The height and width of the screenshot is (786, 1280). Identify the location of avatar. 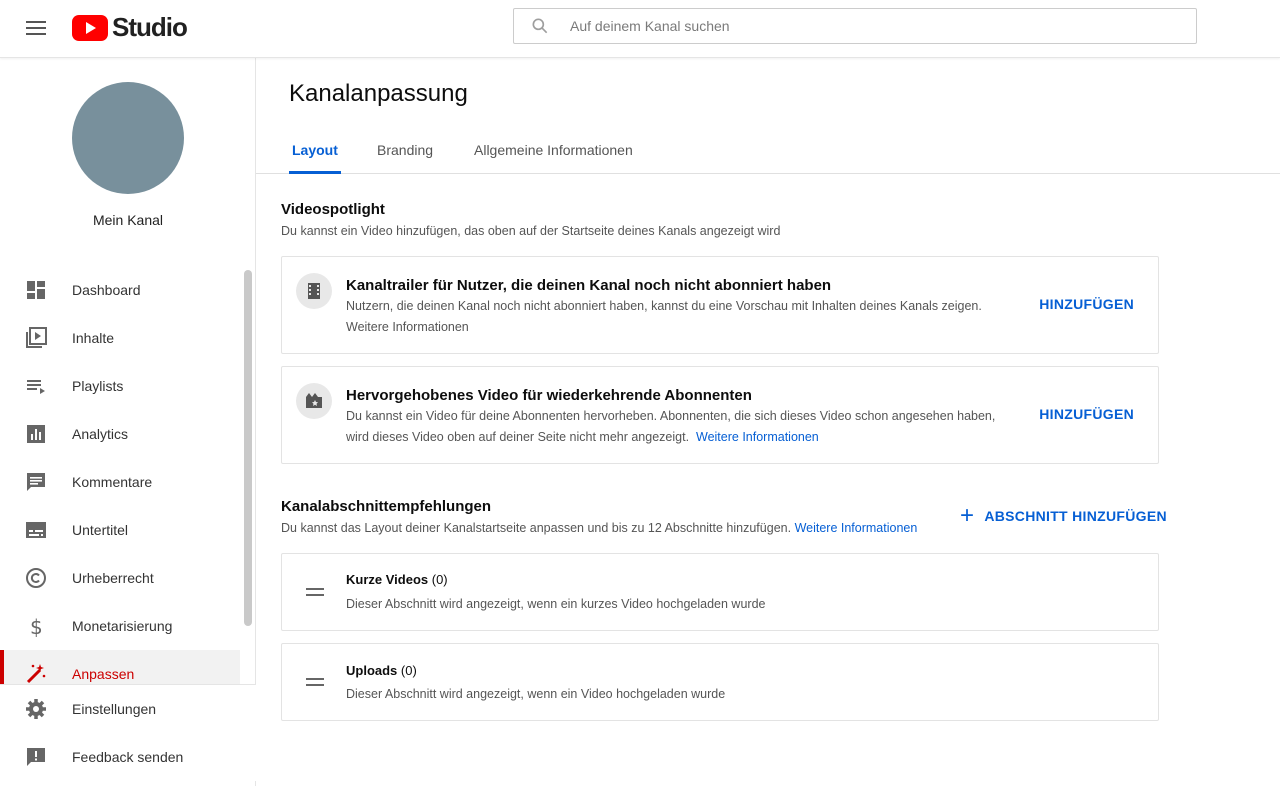
(128, 138).